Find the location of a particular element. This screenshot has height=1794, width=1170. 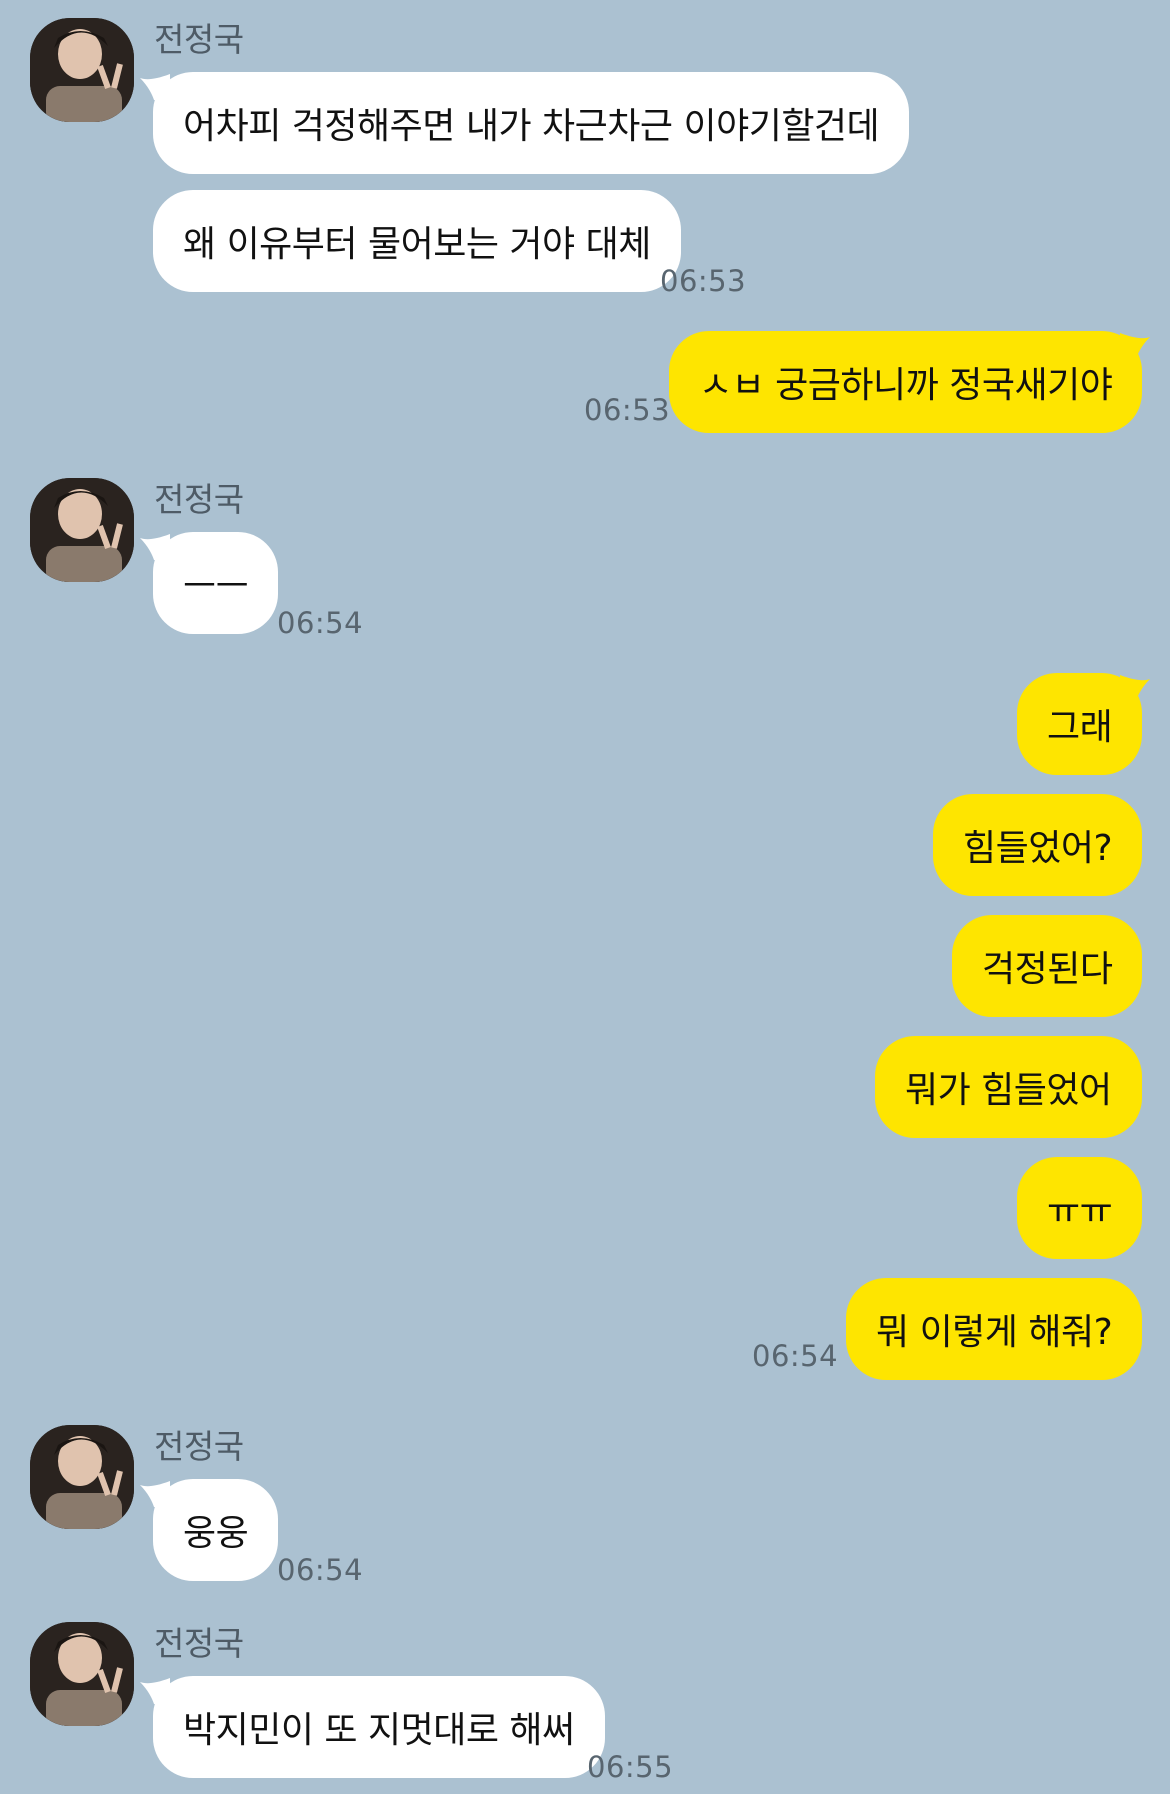

message-bubble-incoming: 왜 이유부터 물어보는 거야 대체 is located at coordinates (417, 241).